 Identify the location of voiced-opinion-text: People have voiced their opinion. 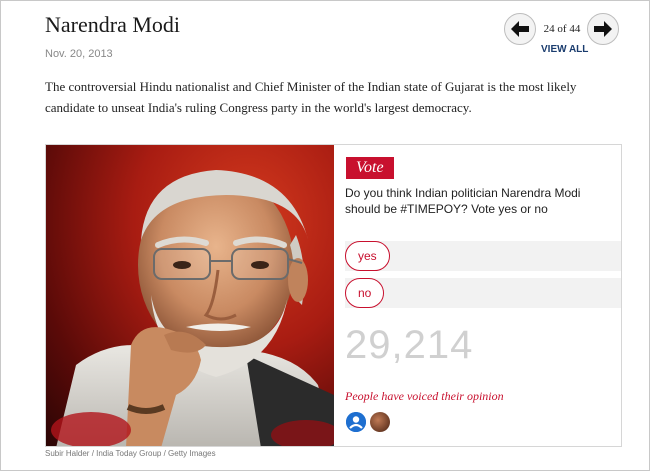
(424, 396).